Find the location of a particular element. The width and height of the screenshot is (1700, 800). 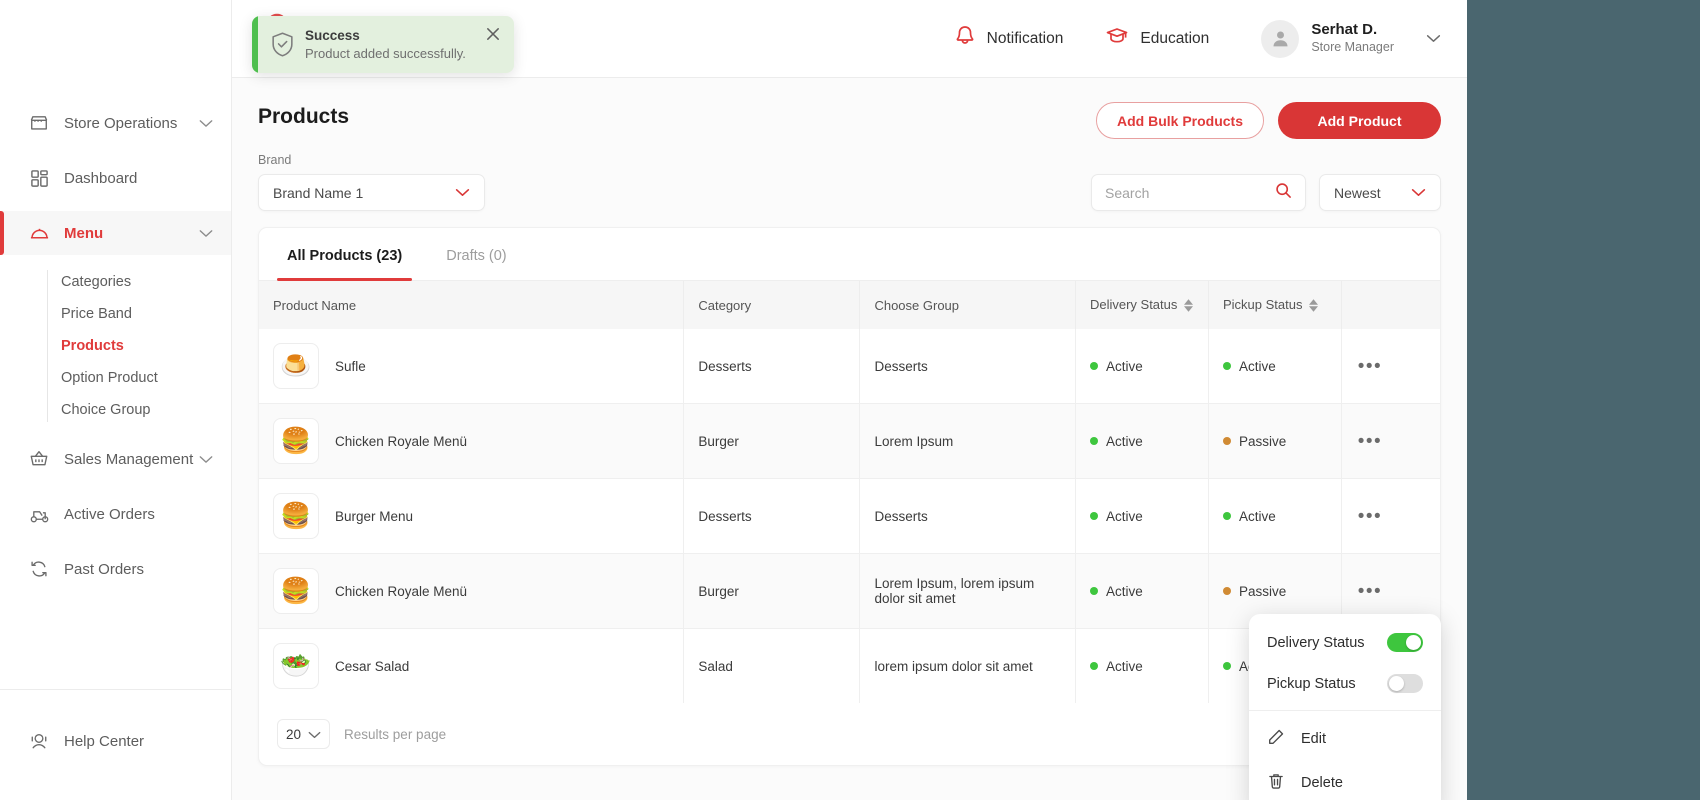

context-menu-divider is located at coordinates (1345, 710).